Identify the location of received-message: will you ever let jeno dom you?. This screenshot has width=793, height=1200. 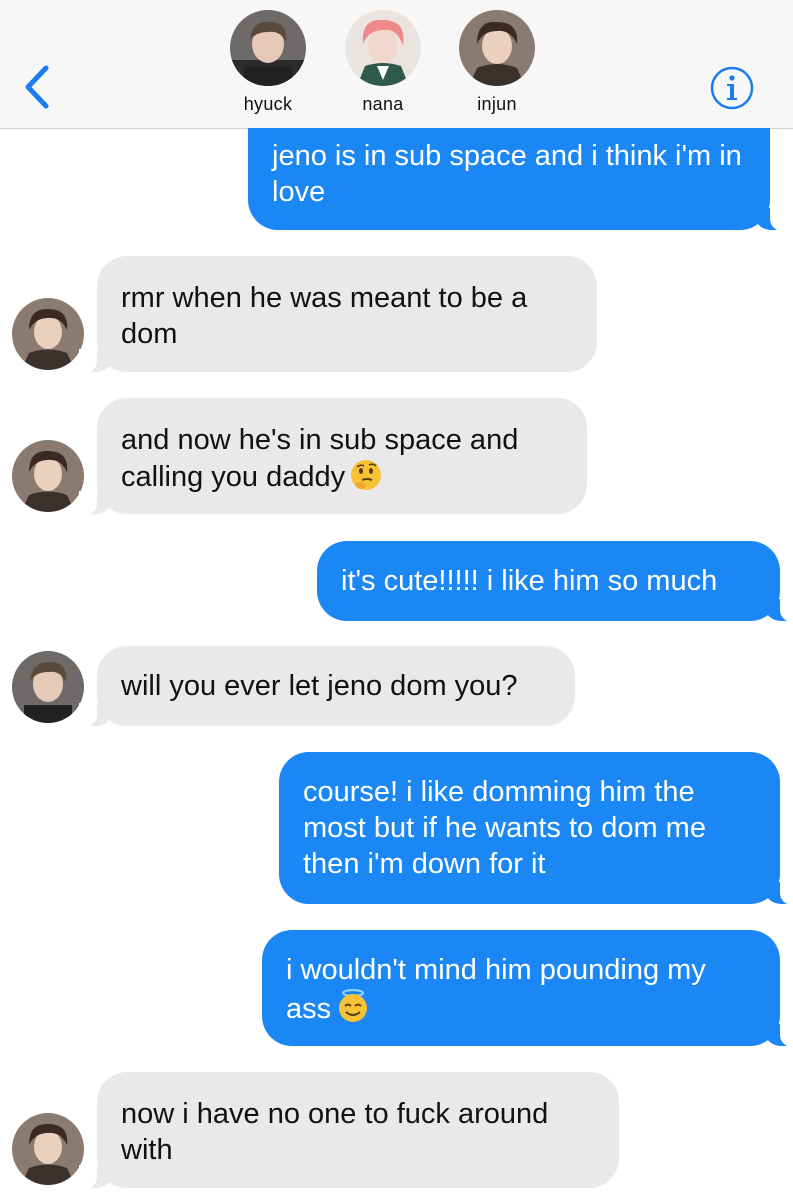
(327, 686).